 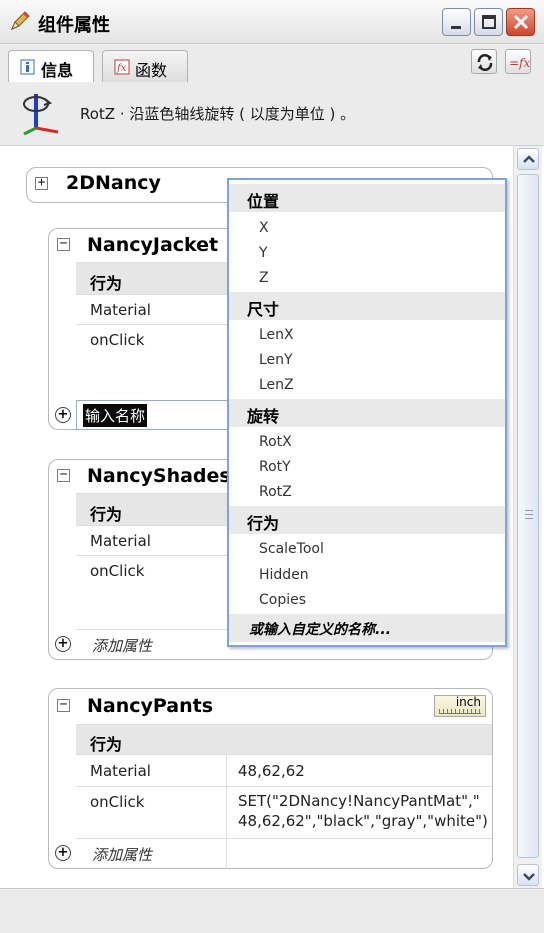 I want to click on tab-info: 信息, so click(x=51, y=66).